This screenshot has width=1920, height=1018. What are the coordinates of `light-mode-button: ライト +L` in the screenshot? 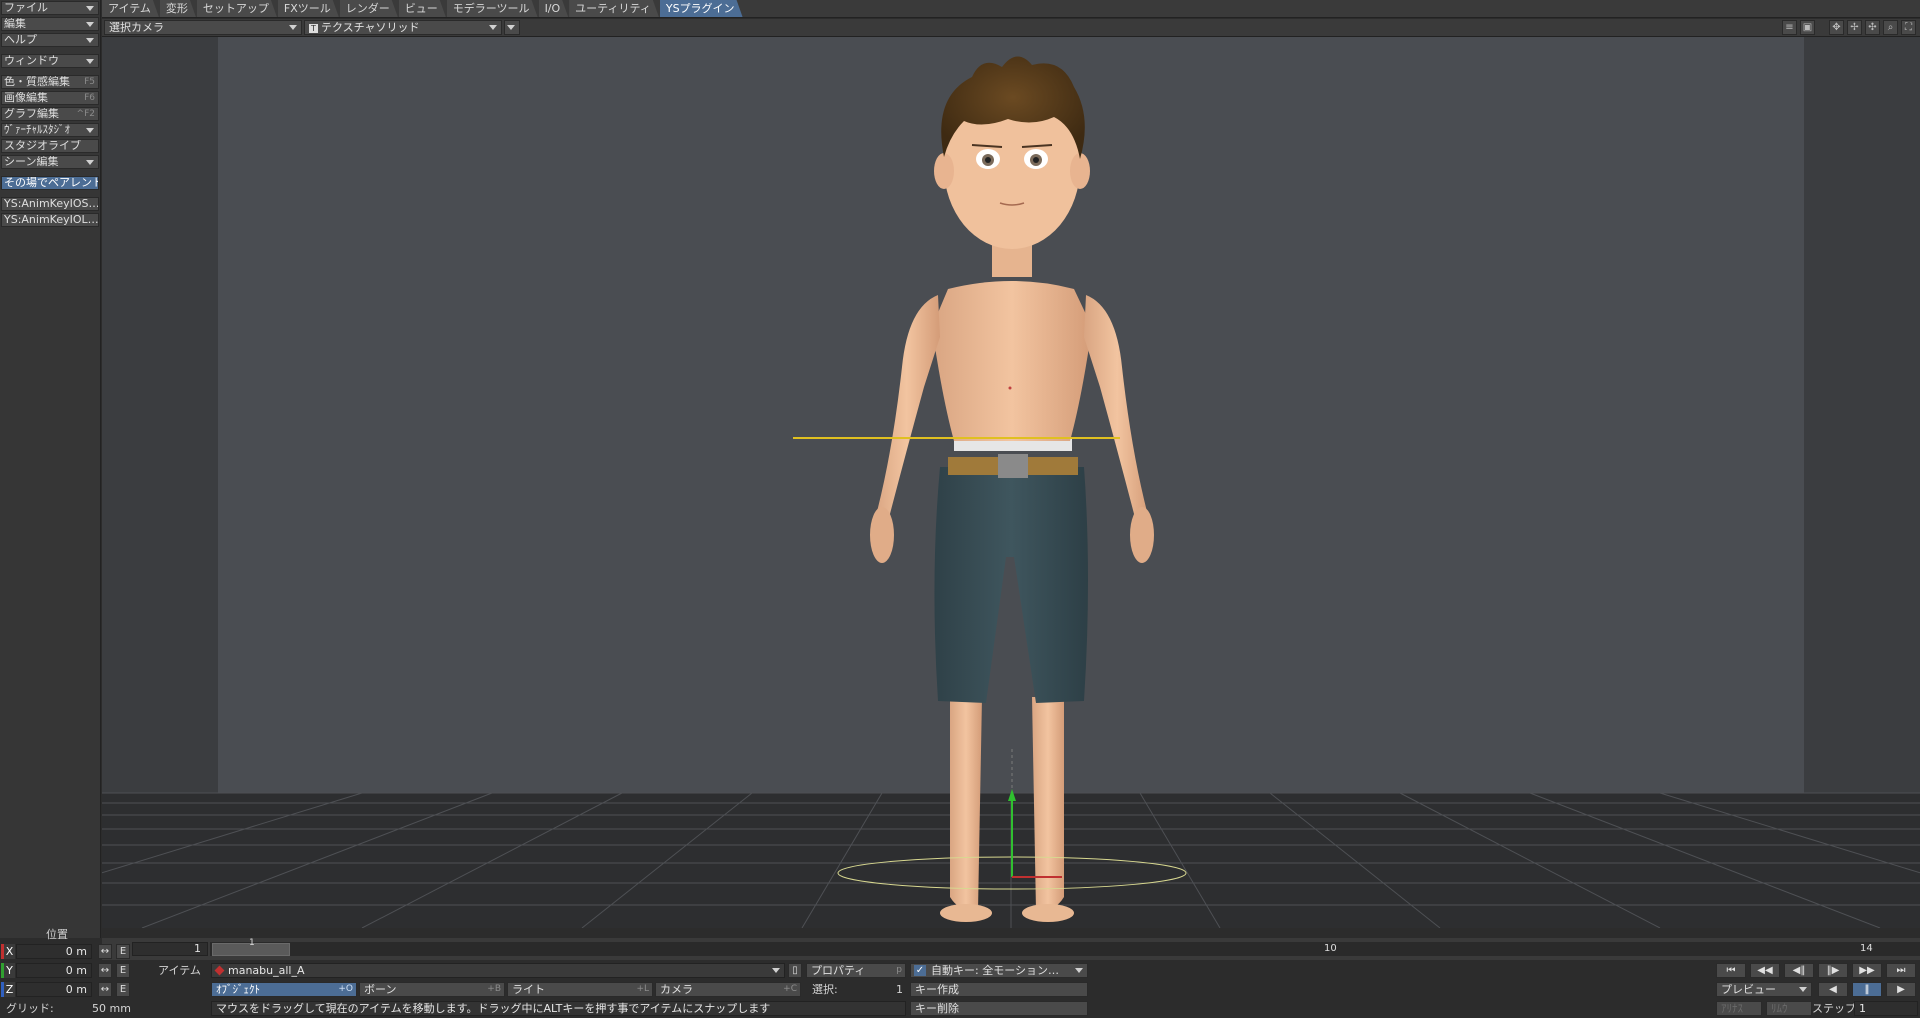 It's located at (580, 989).